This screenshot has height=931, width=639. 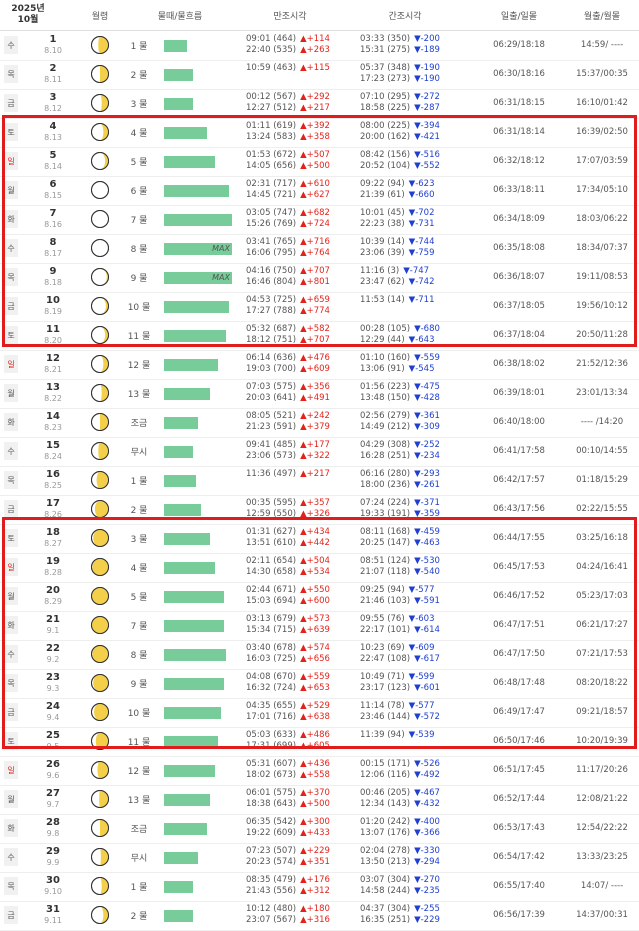 I want to click on tide-time: 09:41 (485), so click(x=271, y=445).